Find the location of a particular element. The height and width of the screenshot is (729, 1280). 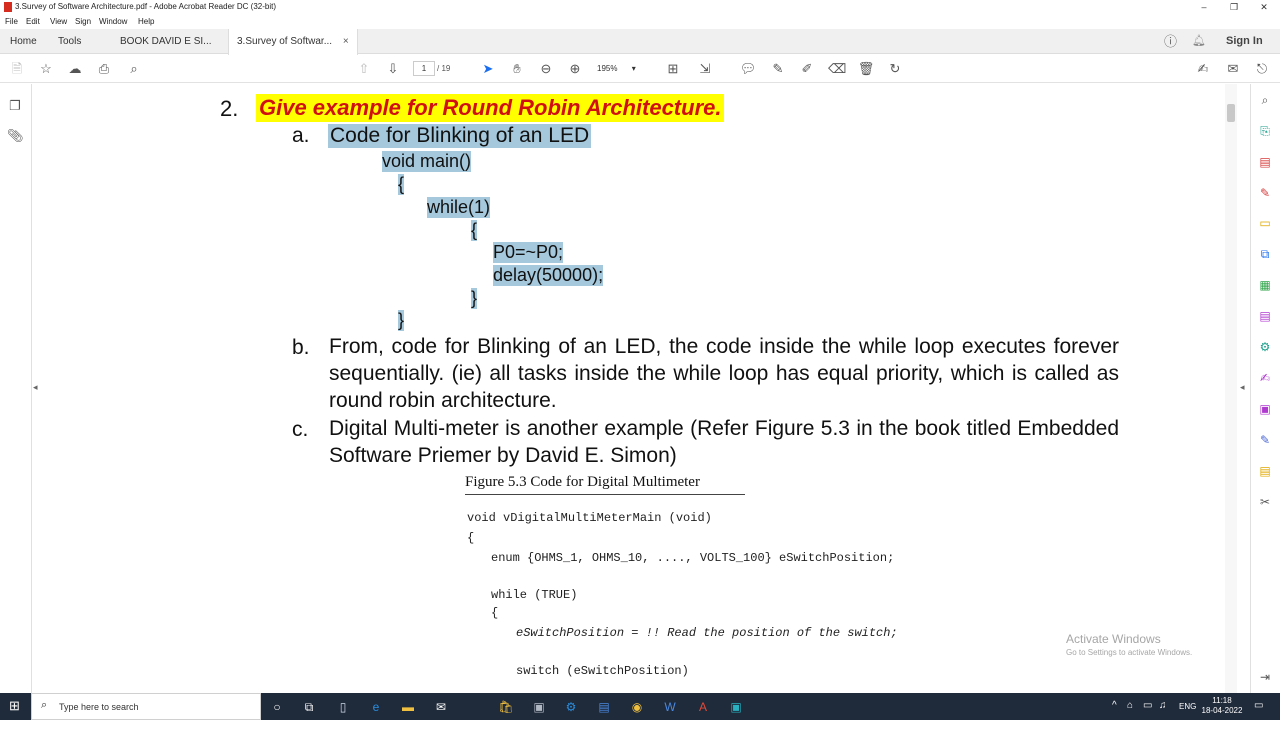

mail-icon: ✉ is located at coordinates (1233, 69).